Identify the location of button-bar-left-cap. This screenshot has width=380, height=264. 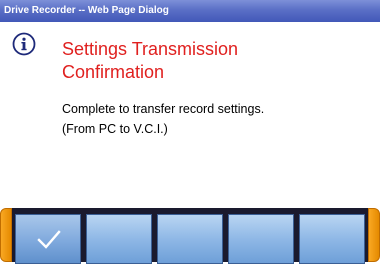
(6, 235).